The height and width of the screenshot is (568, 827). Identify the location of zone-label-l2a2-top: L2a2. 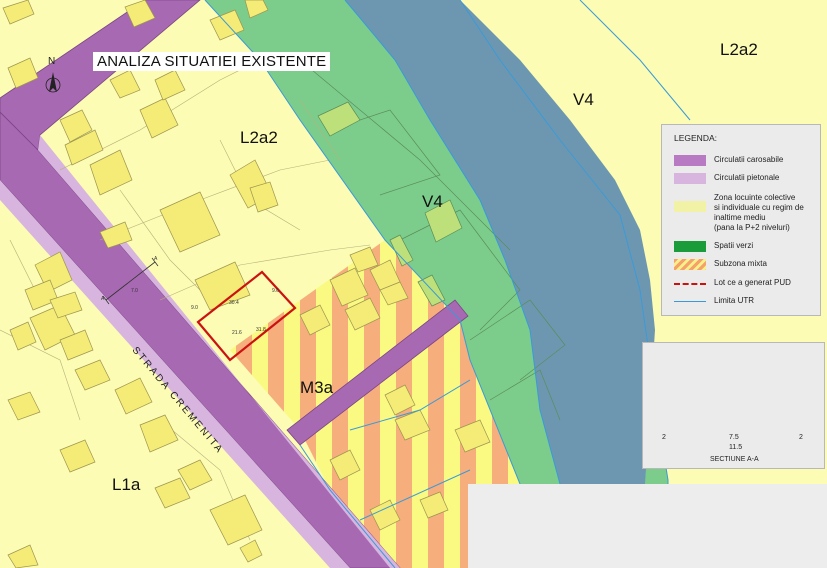
(739, 49).